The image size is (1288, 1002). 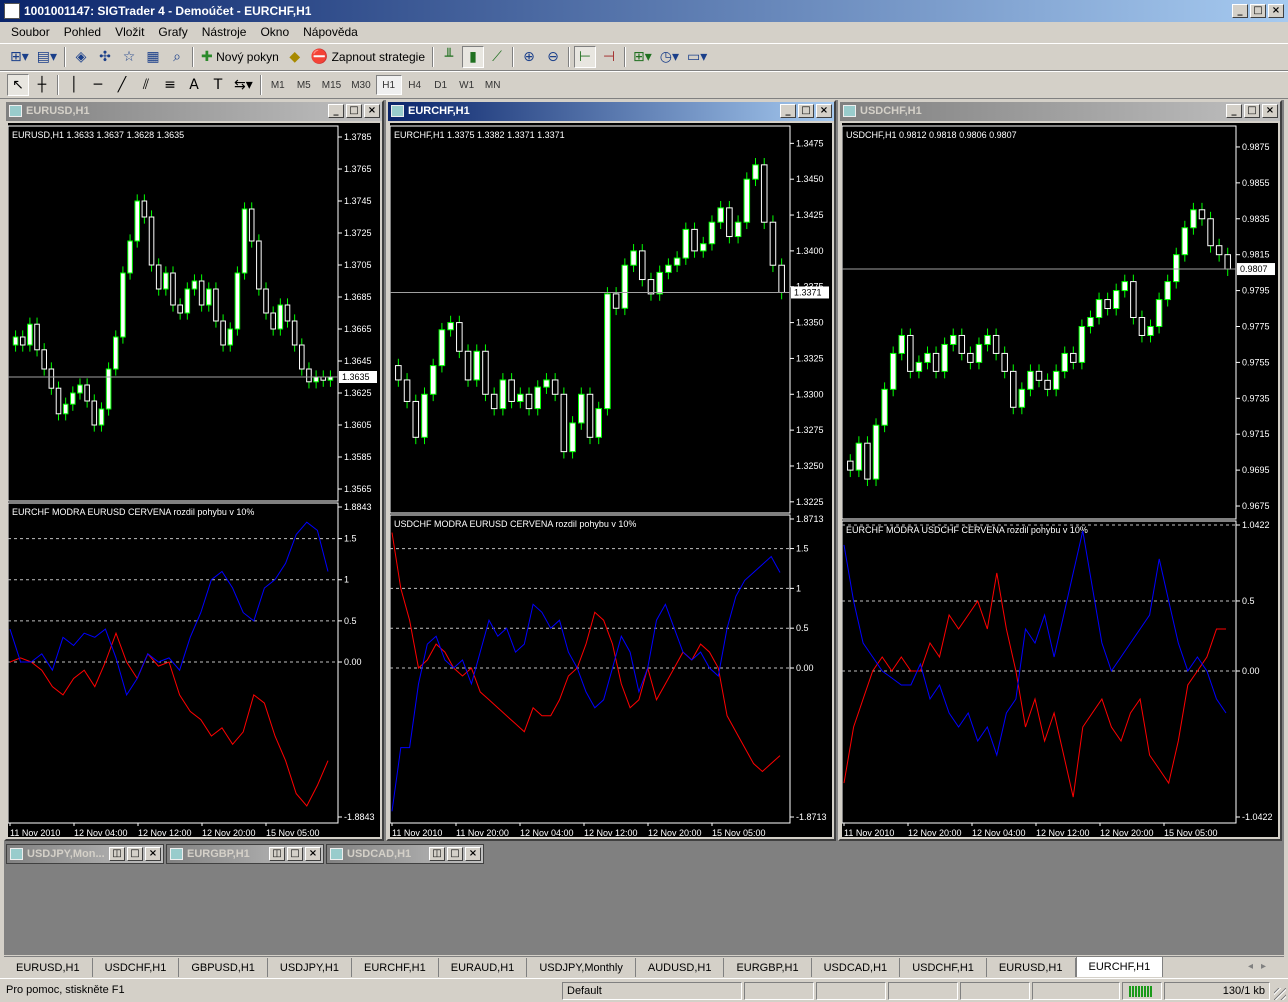 I want to click on periods-button: ◷▾, so click(x=669, y=57).